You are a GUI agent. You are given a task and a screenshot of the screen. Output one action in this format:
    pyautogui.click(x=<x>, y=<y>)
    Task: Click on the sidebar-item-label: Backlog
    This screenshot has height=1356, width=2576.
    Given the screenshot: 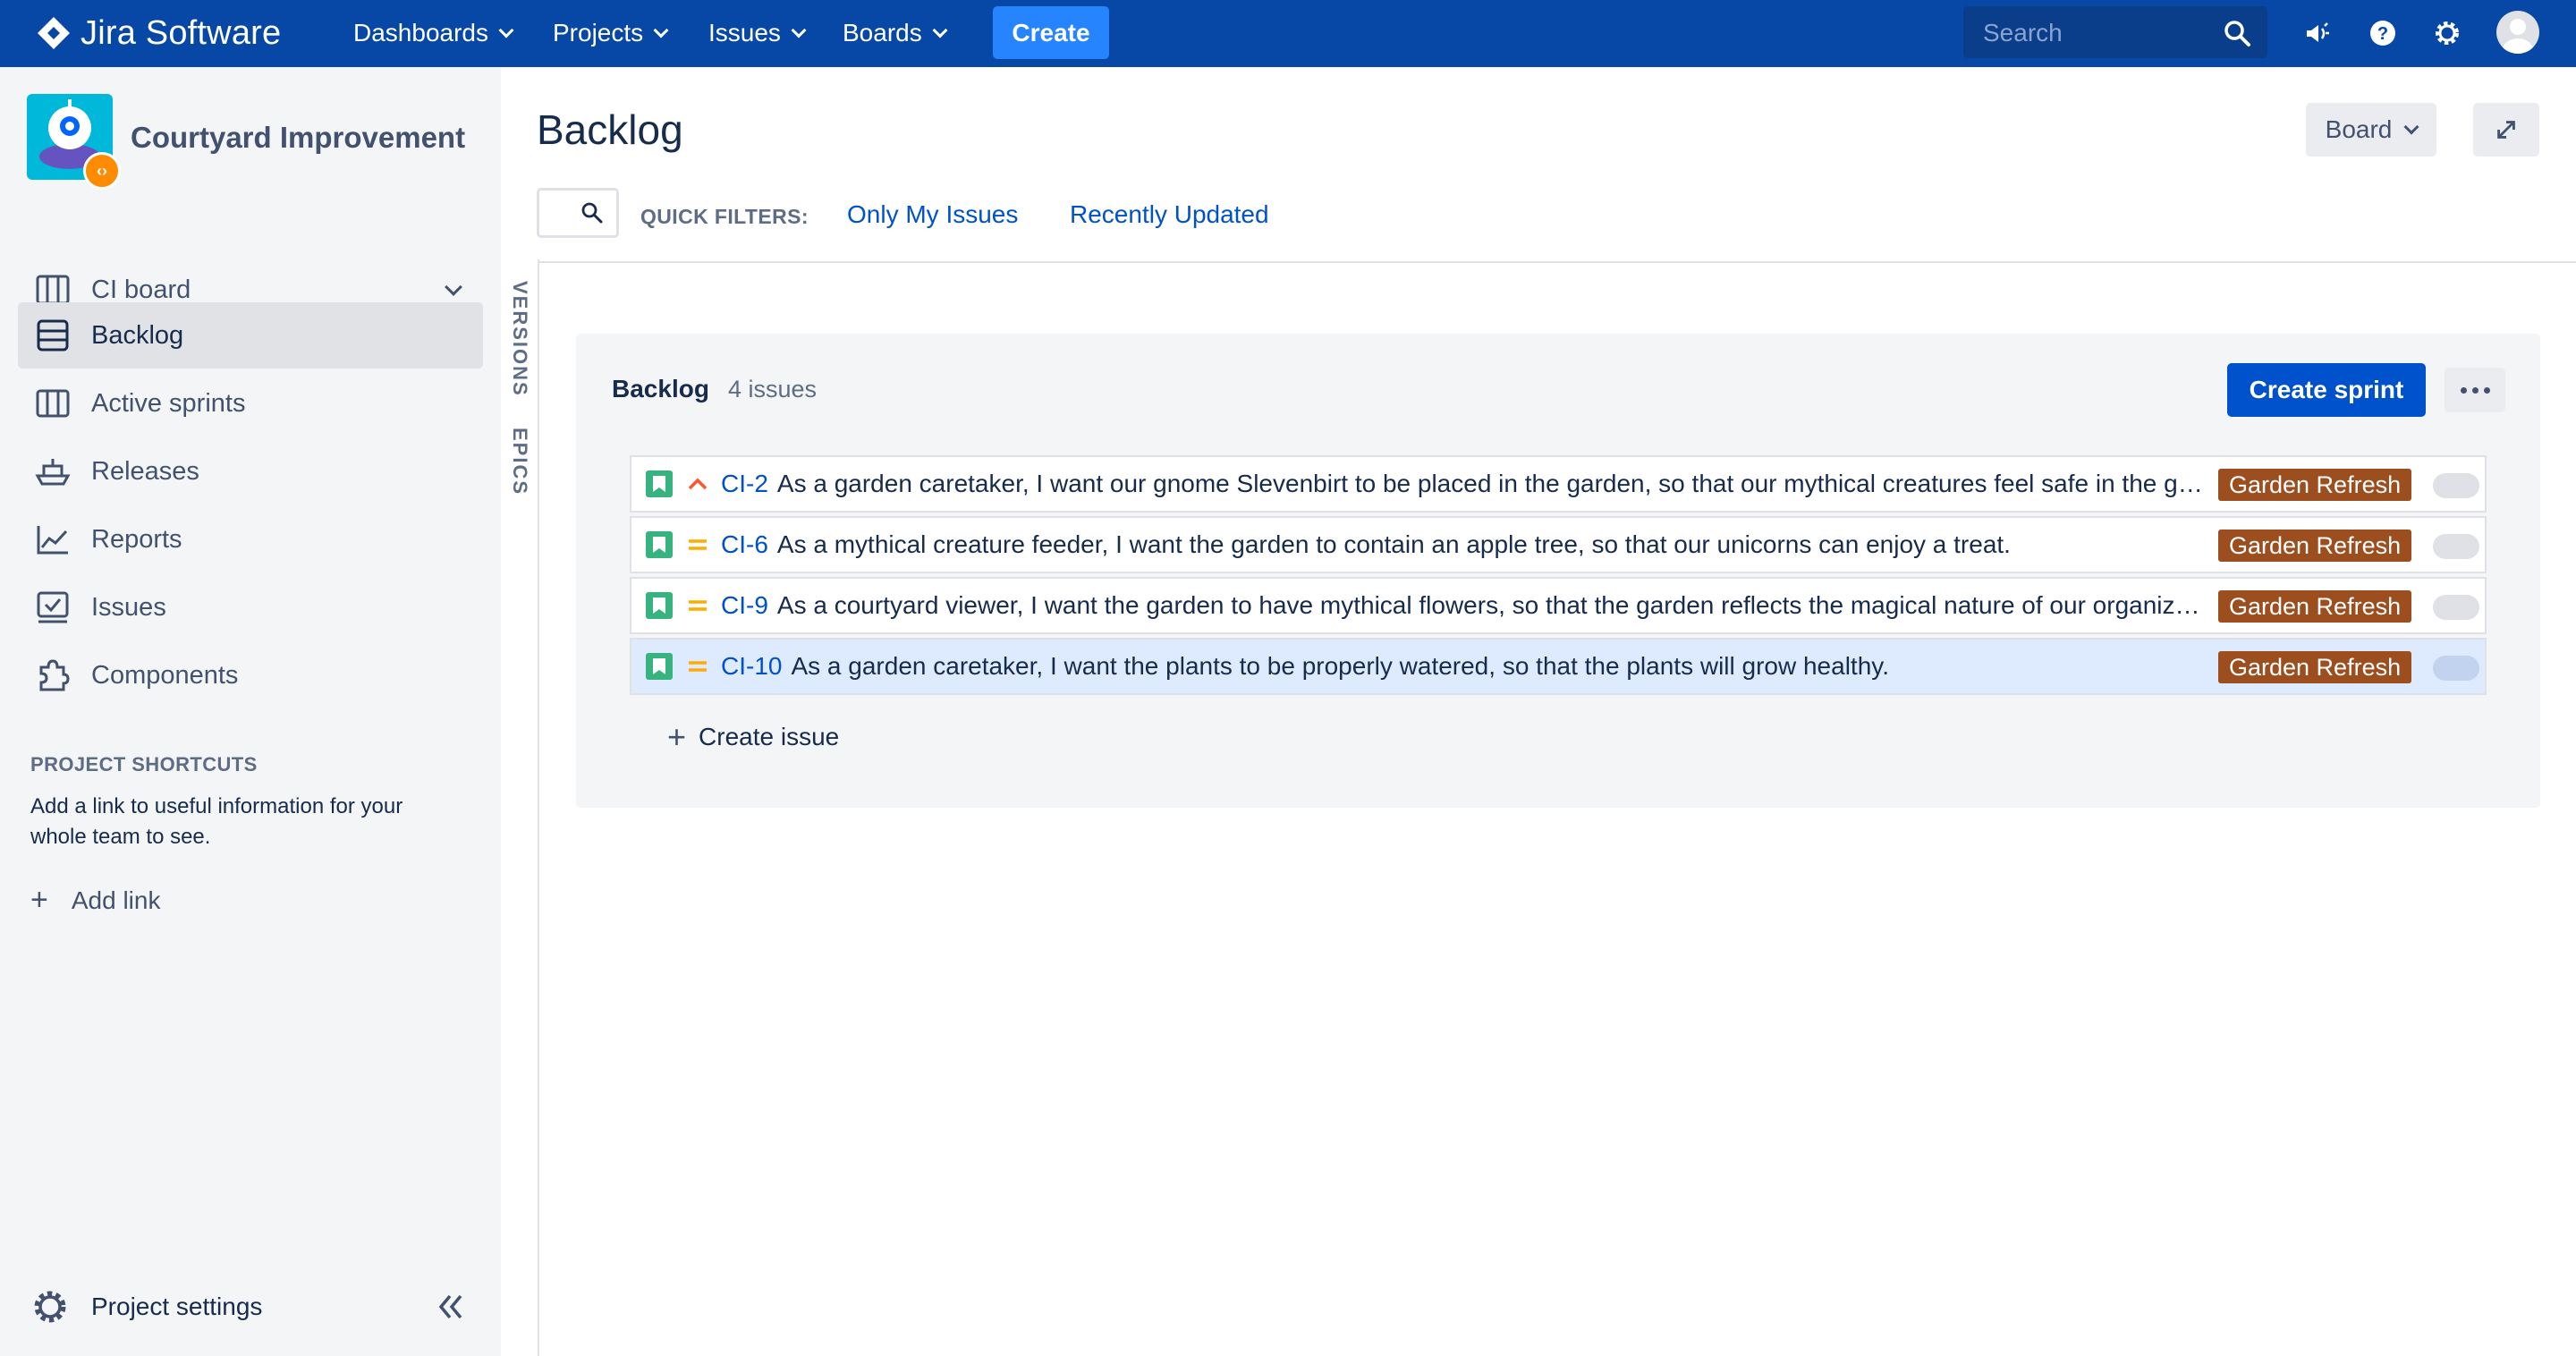 What is the action you would take?
    pyautogui.click(x=137, y=335)
    